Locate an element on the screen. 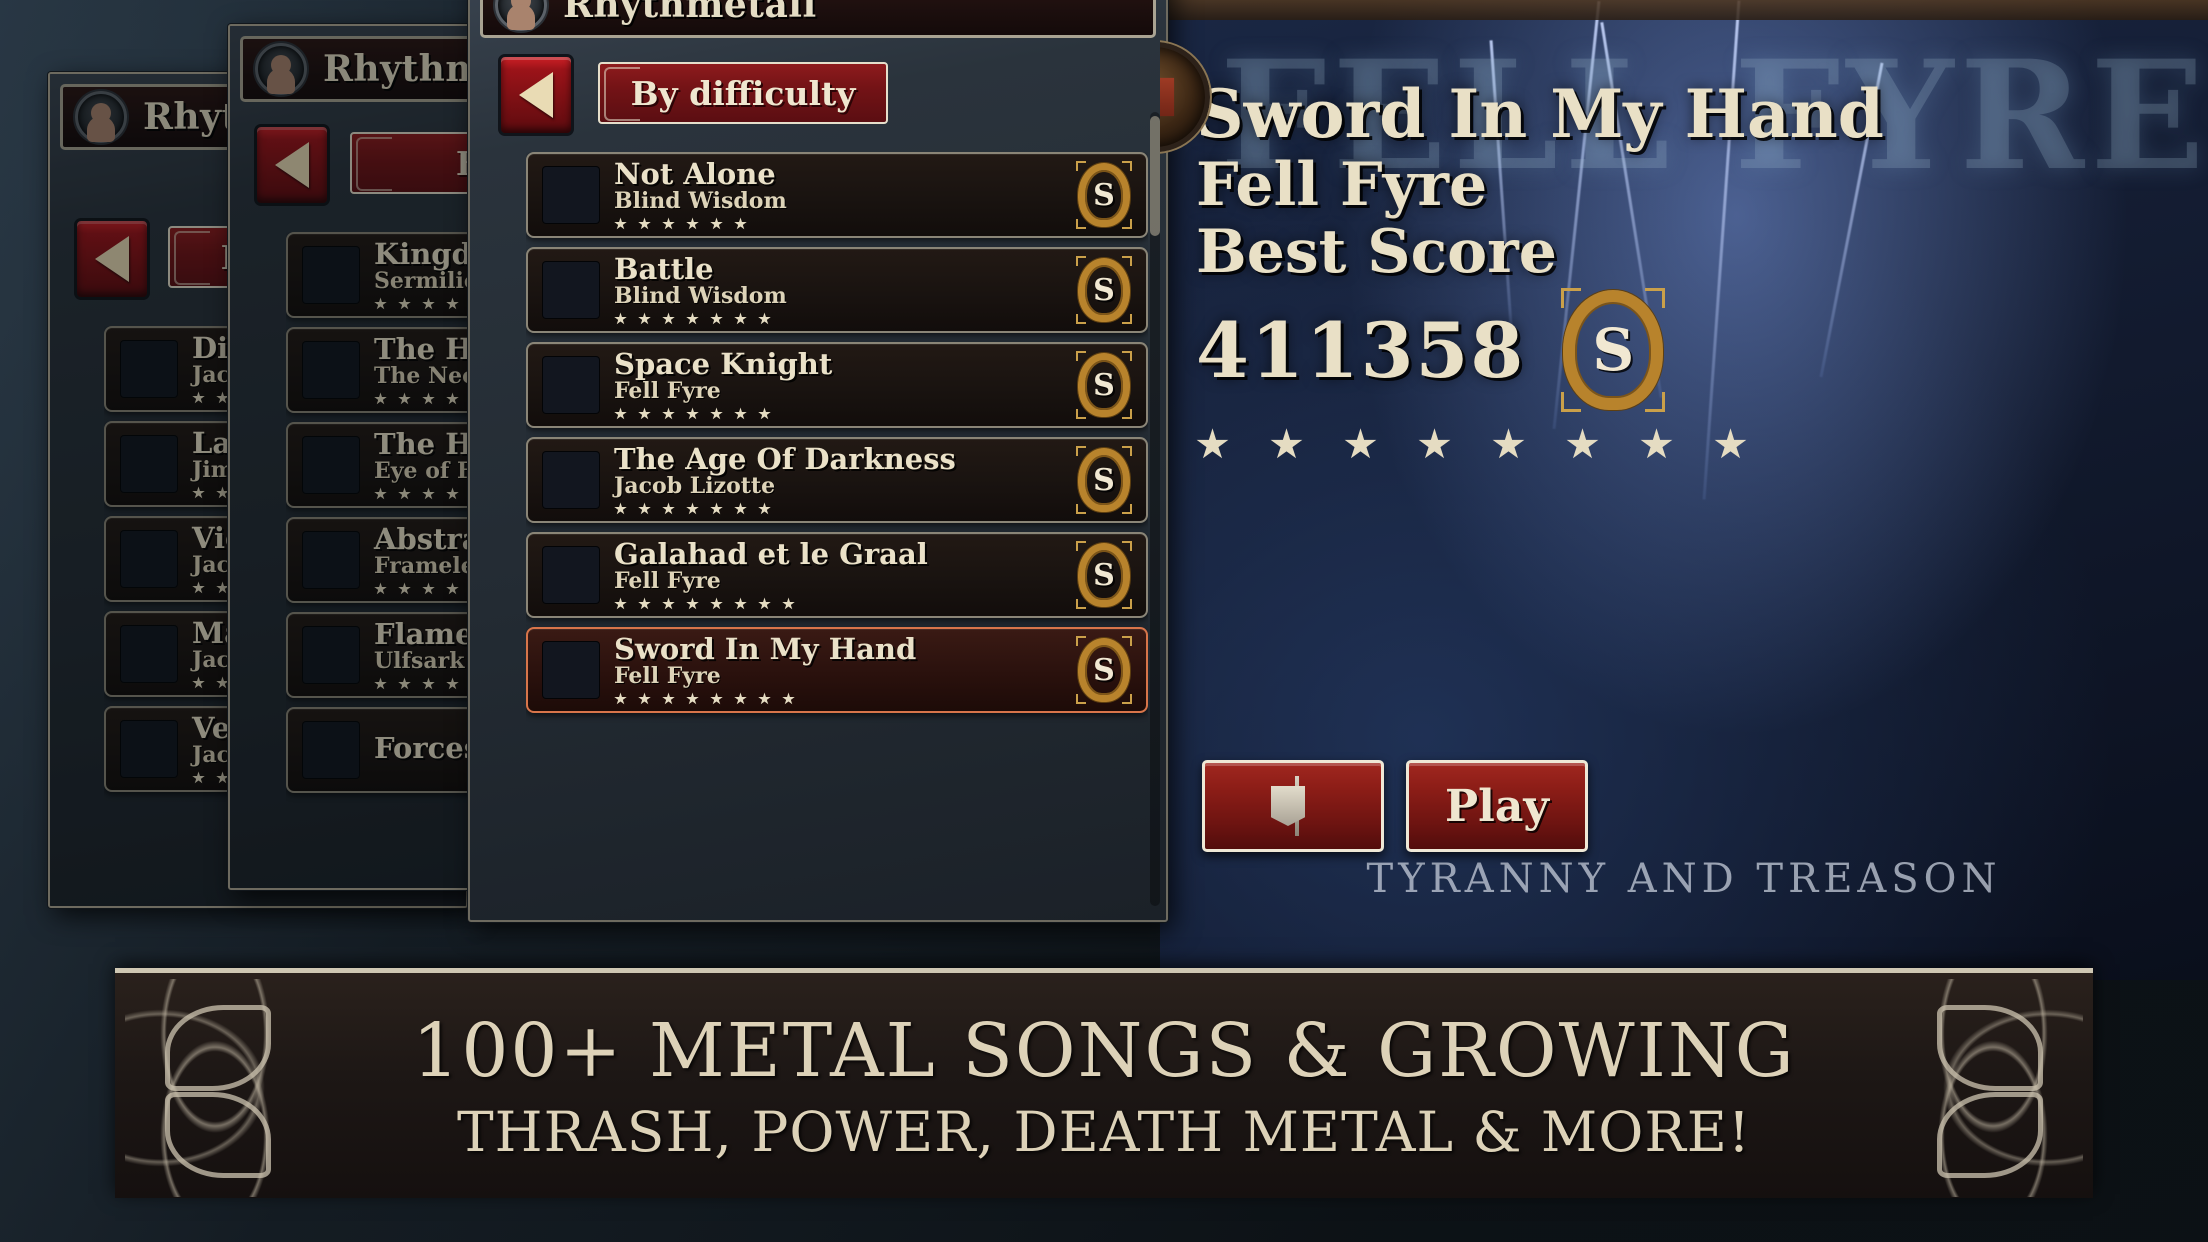 The height and width of the screenshot is (1242, 2208). song-artist: Jacob Lizotte is located at coordinates (695, 486).